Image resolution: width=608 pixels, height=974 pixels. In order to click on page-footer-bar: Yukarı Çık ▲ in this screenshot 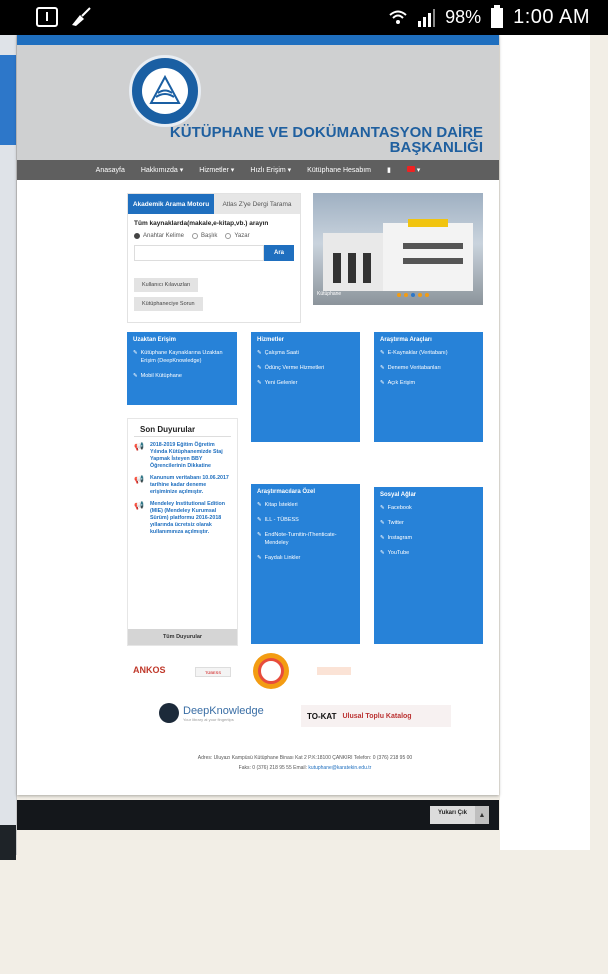, I will do `click(258, 815)`.